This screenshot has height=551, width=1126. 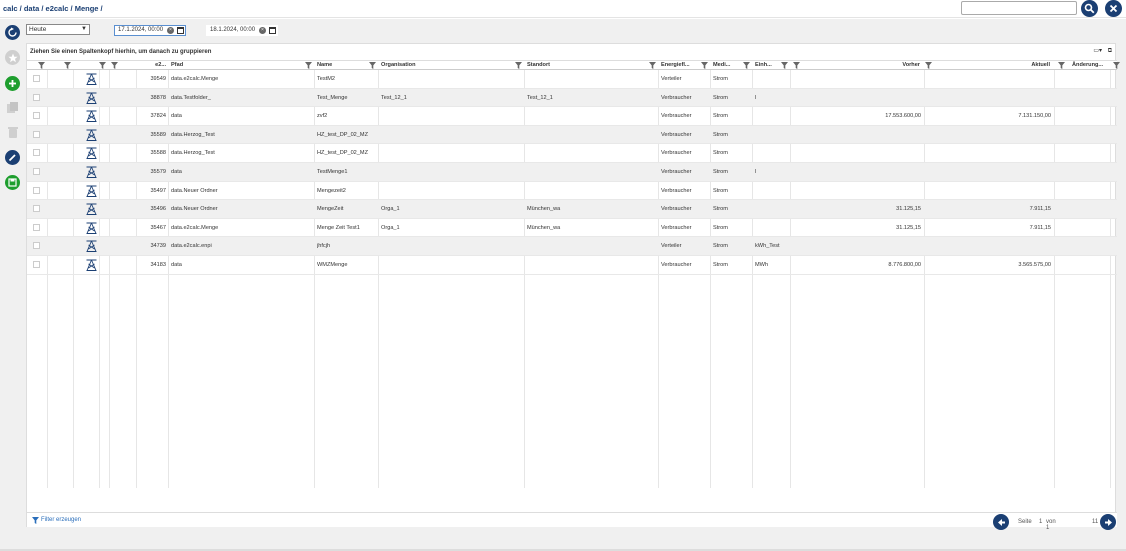 I want to click on date-to-field: 18.1.2024, 00:00 ×, so click(x=242, y=30).